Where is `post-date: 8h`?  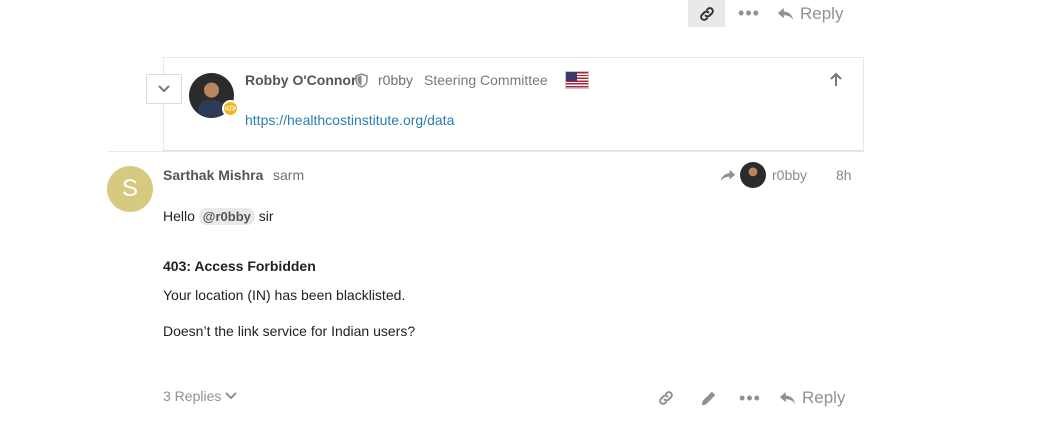 post-date: 8h is located at coordinates (844, 175).